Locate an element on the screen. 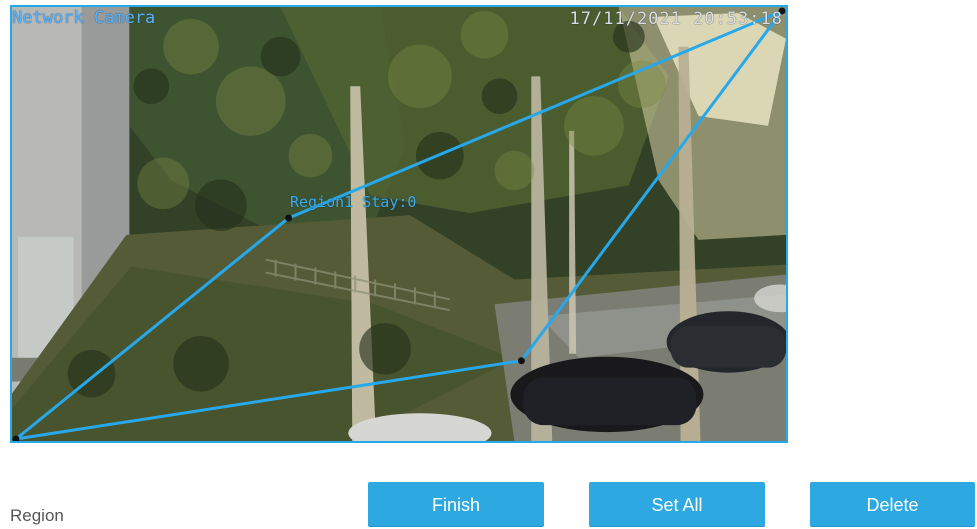 The height and width of the screenshot is (529, 977). region-stay-overlay: Region1 Stay:0 is located at coordinates (353, 202).